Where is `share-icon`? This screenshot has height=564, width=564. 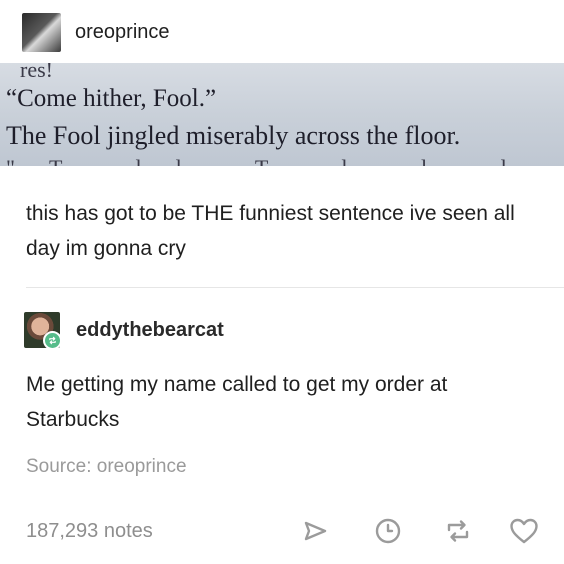 share-icon is located at coordinates (316, 531).